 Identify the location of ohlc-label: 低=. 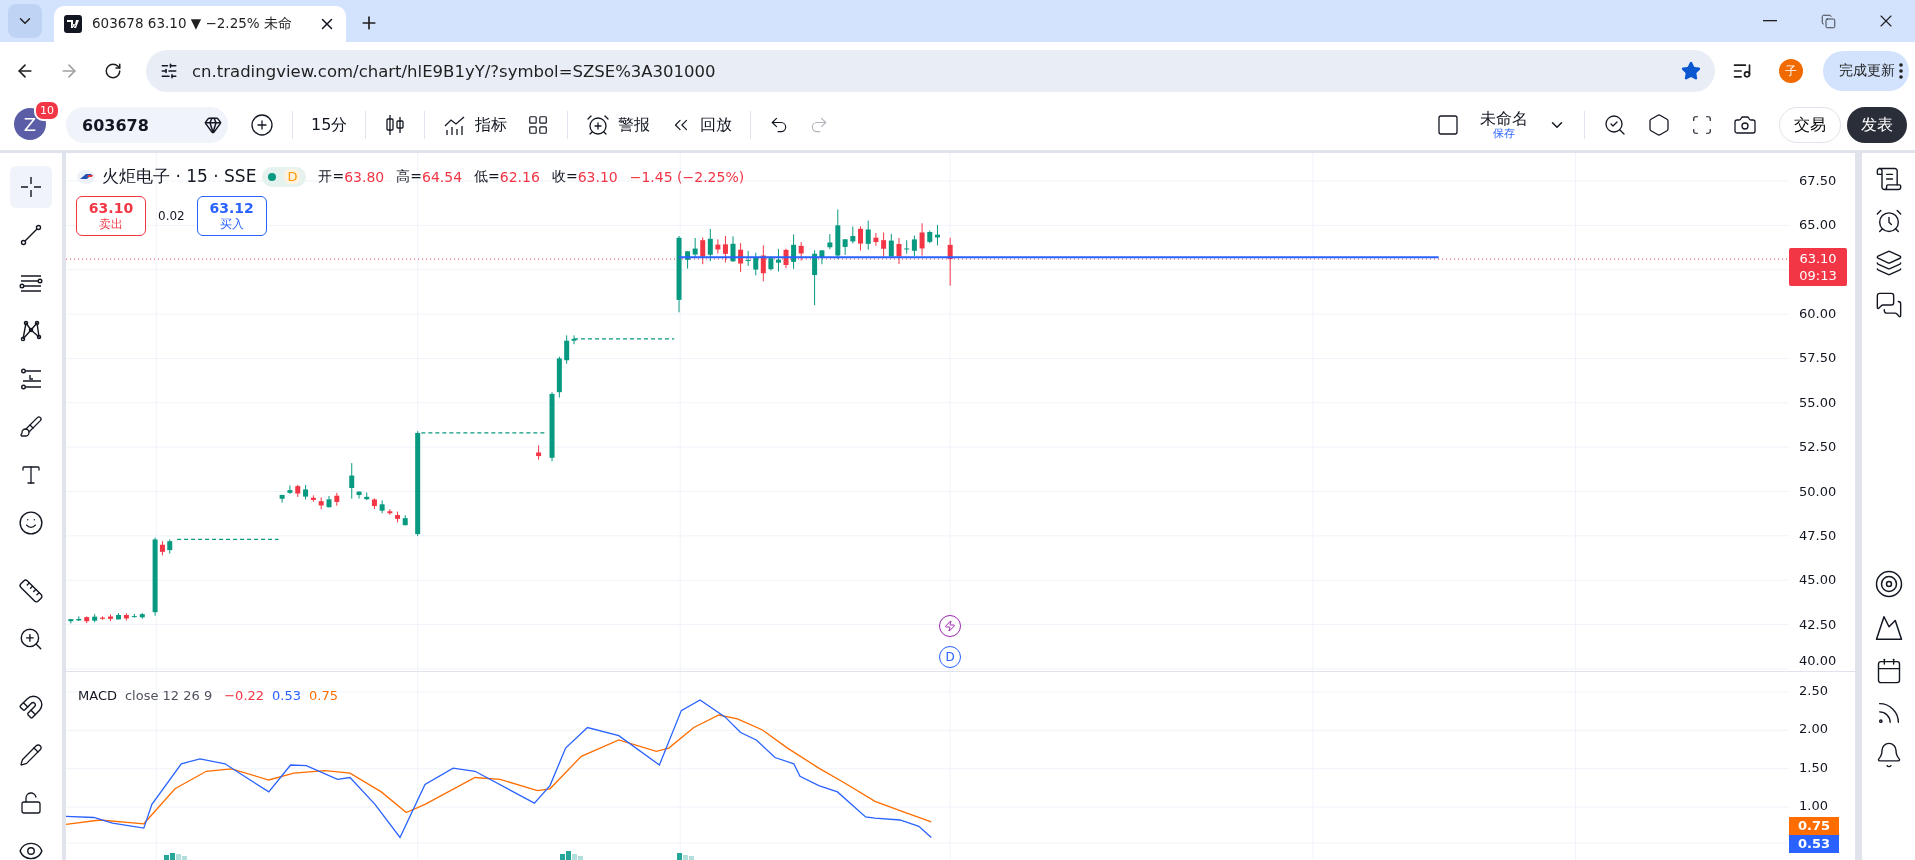
(487, 176).